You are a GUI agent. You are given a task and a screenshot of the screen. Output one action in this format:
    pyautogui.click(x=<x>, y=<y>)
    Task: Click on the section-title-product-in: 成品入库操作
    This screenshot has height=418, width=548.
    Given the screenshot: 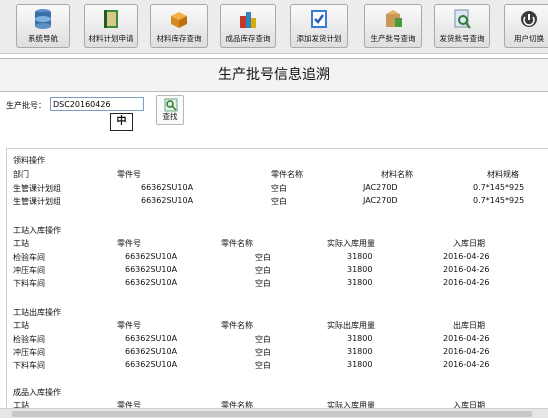 What is the action you would take?
    pyautogui.click(x=37, y=392)
    